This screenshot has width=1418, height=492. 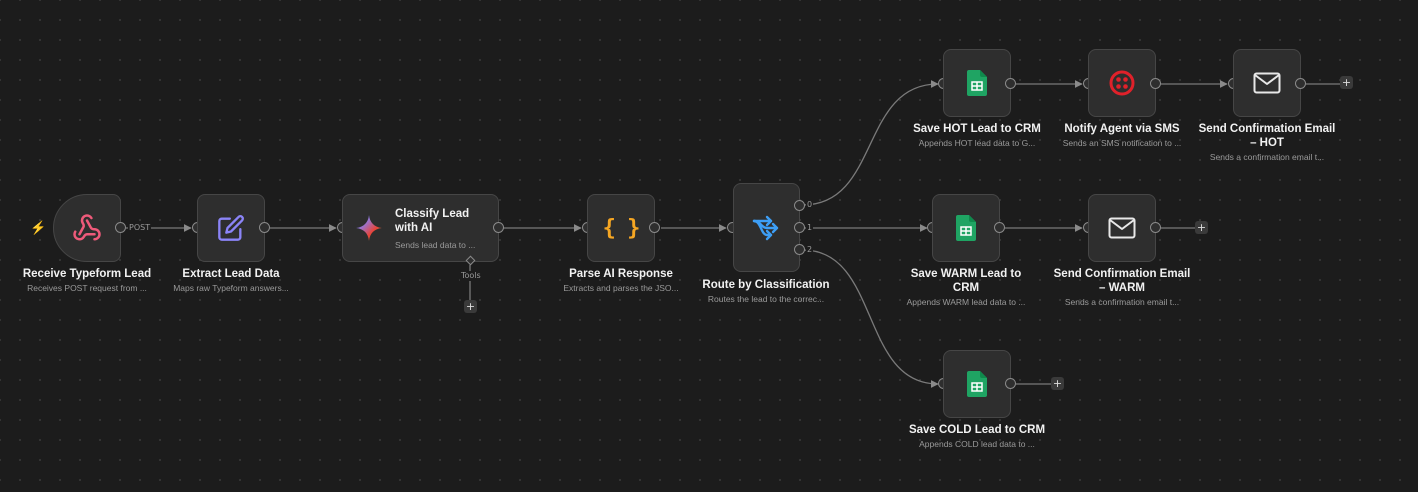 What do you see at coordinates (264, 227) in the screenshot?
I see `extract-output-handle` at bounding box center [264, 227].